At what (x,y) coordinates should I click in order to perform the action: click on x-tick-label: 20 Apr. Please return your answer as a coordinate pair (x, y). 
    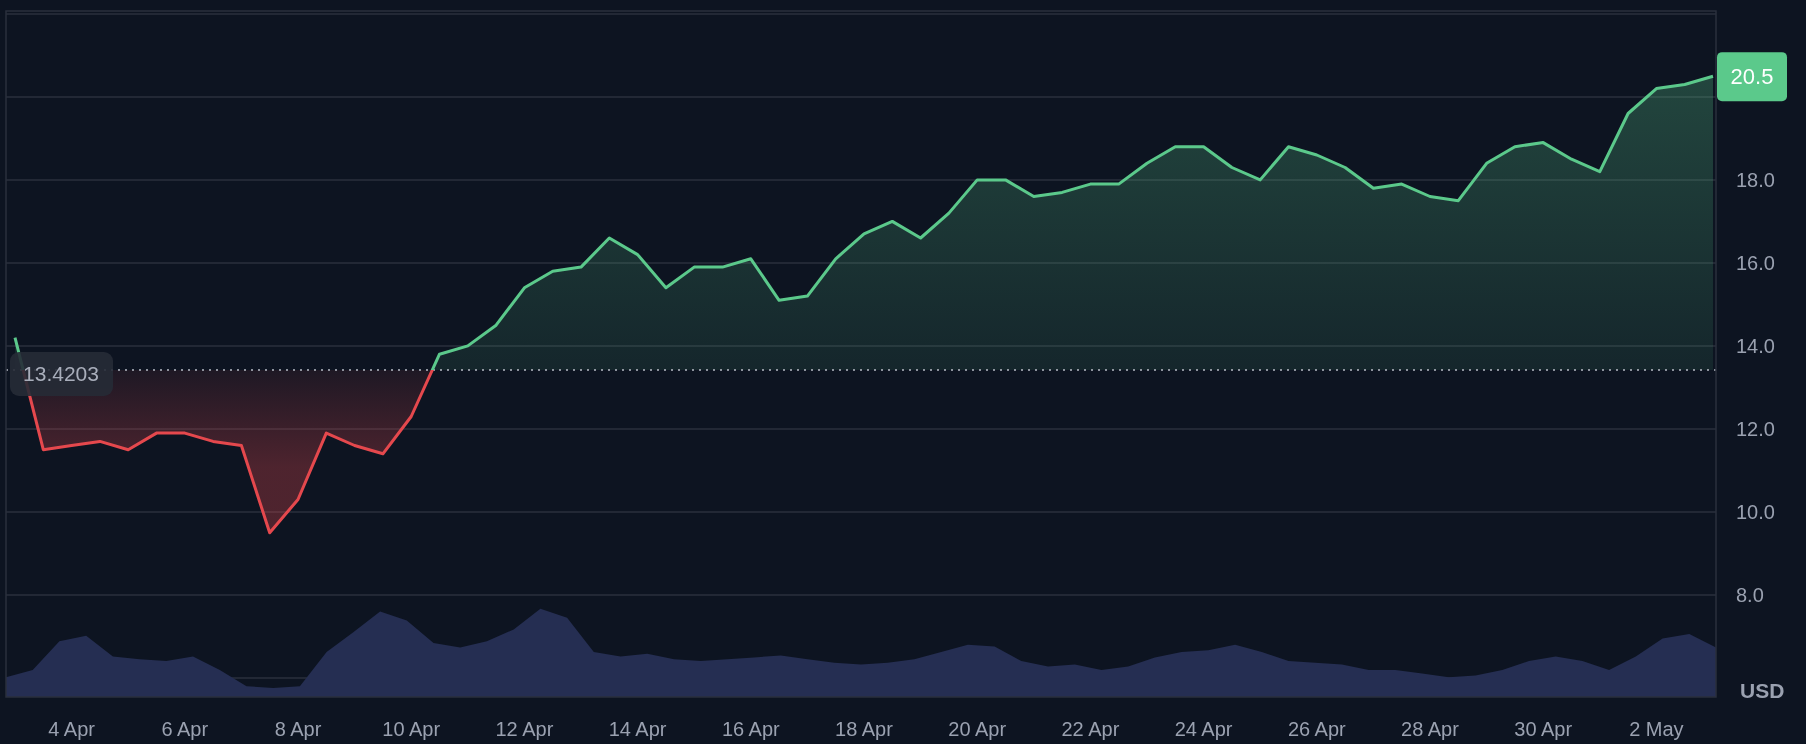
    Looking at the image, I should click on (977, 729).